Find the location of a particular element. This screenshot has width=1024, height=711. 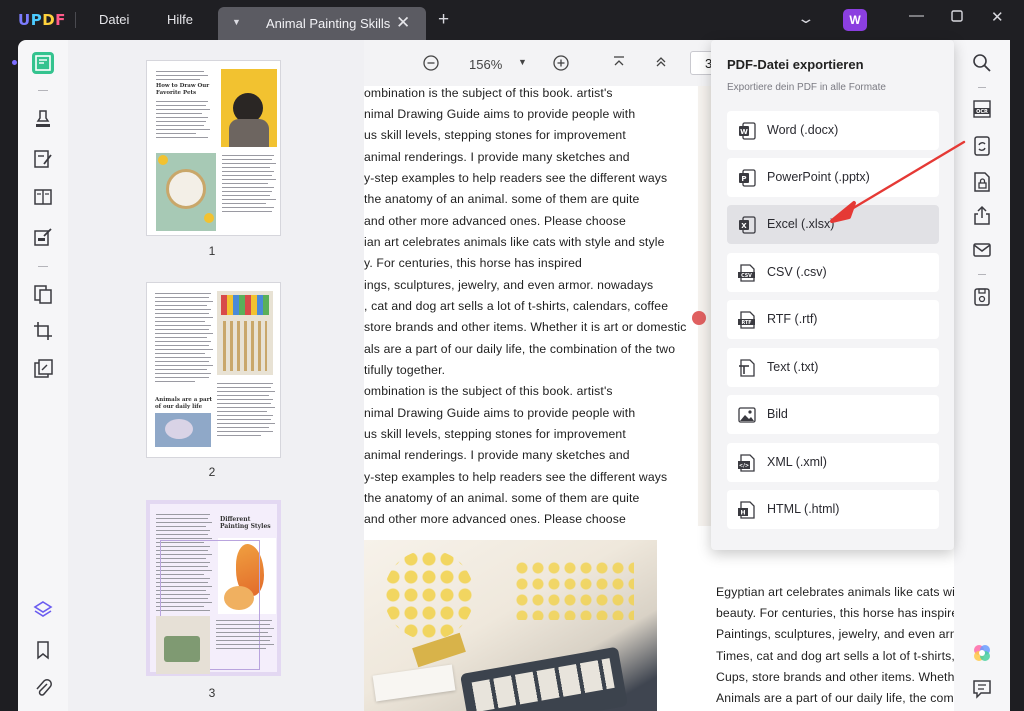

painting-photo-thumbnail is located at coordinates (183, 430).